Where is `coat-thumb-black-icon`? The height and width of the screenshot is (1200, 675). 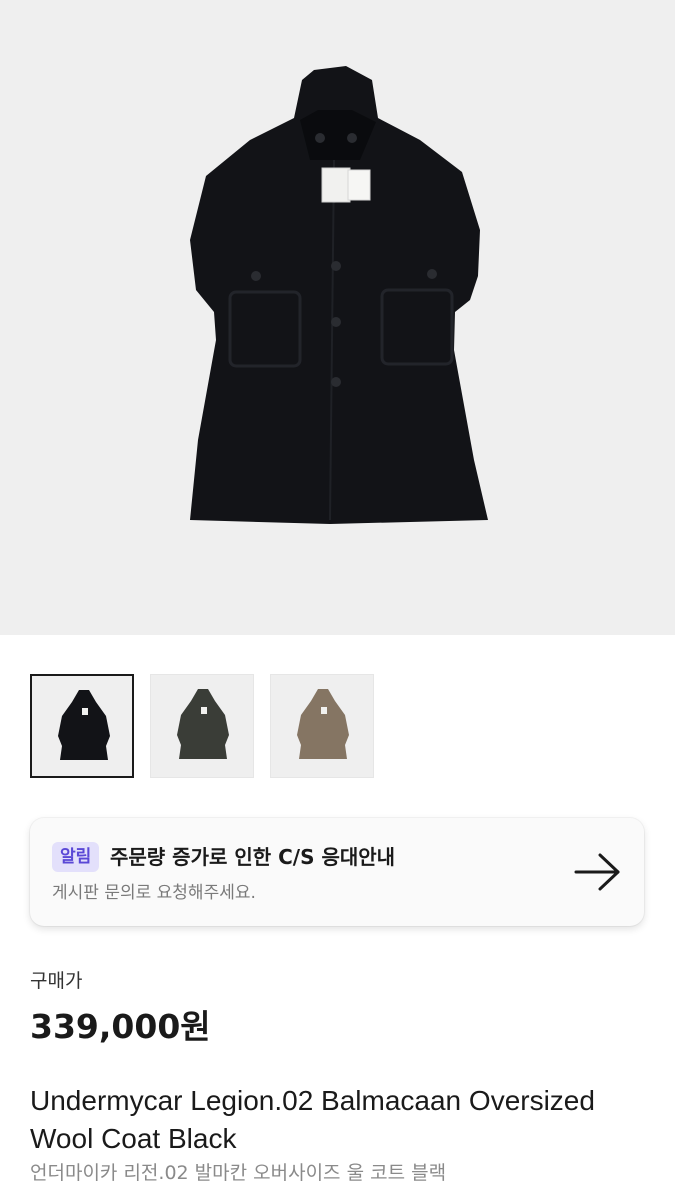 coat-thumb-black-icon is located at coordinates (84, 725).